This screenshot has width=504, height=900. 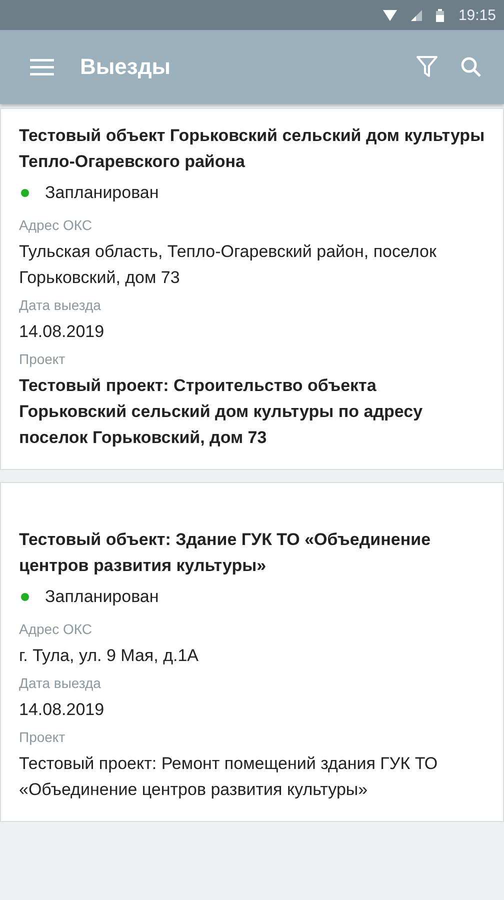 I want to click on field-value: Тестовый проект: Ремонт помещений здания ГУК ТО «Объединение центров развития культуры», so click(x=229, y=777).